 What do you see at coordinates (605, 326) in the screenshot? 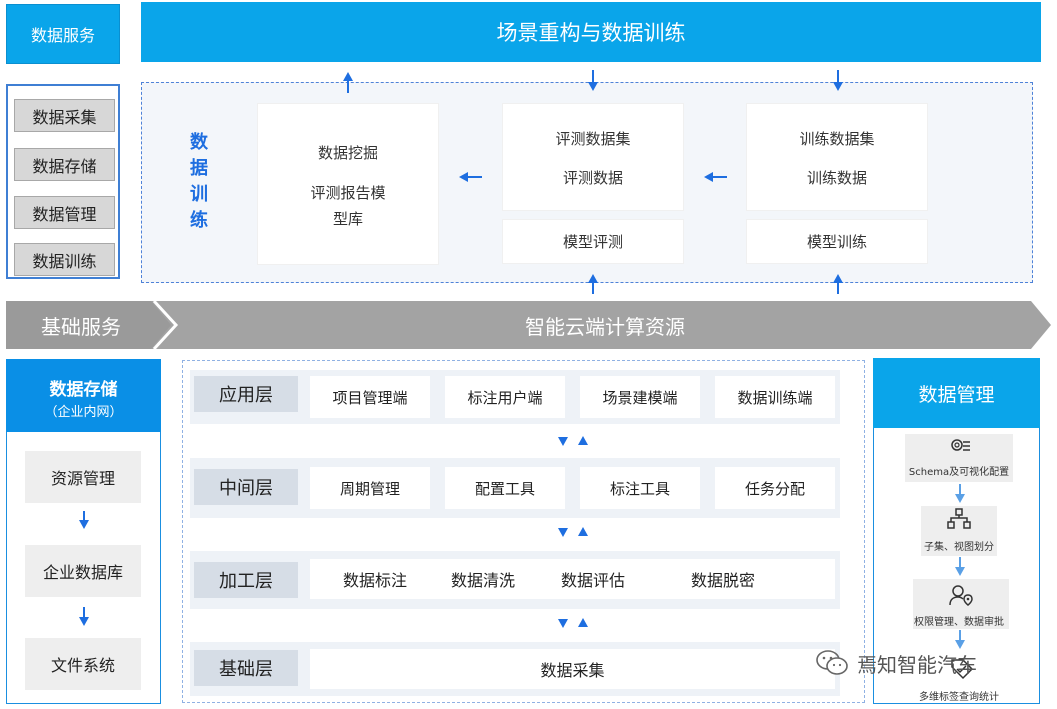
I see `cloud-compute-label: 智能云端计算资源` at bounding box center [605, 326].